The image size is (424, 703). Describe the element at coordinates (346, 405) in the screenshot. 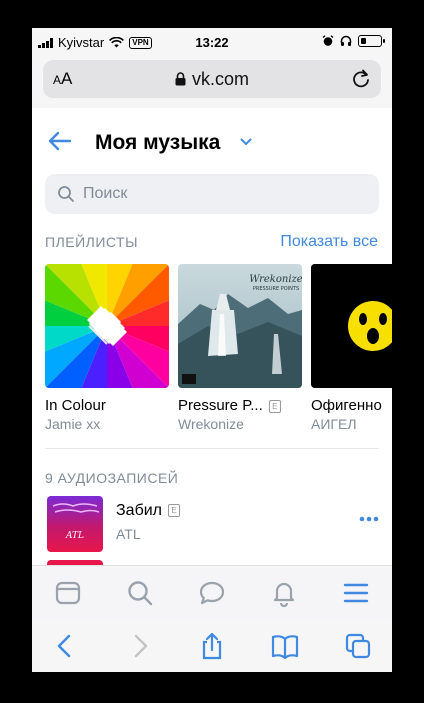

I see `playlist-name: Офигенно` at that location.